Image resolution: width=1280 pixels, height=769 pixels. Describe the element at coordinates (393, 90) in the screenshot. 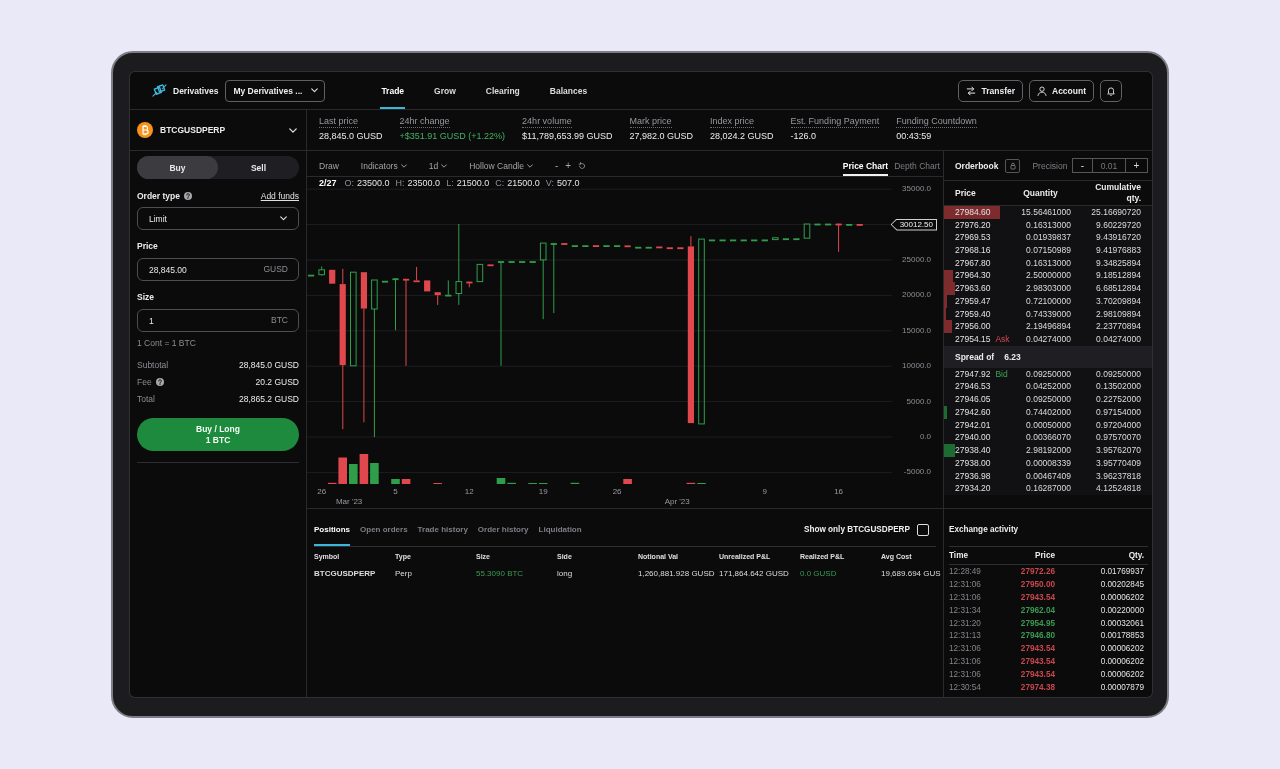

I see `nav-tab: Trade` at that location.